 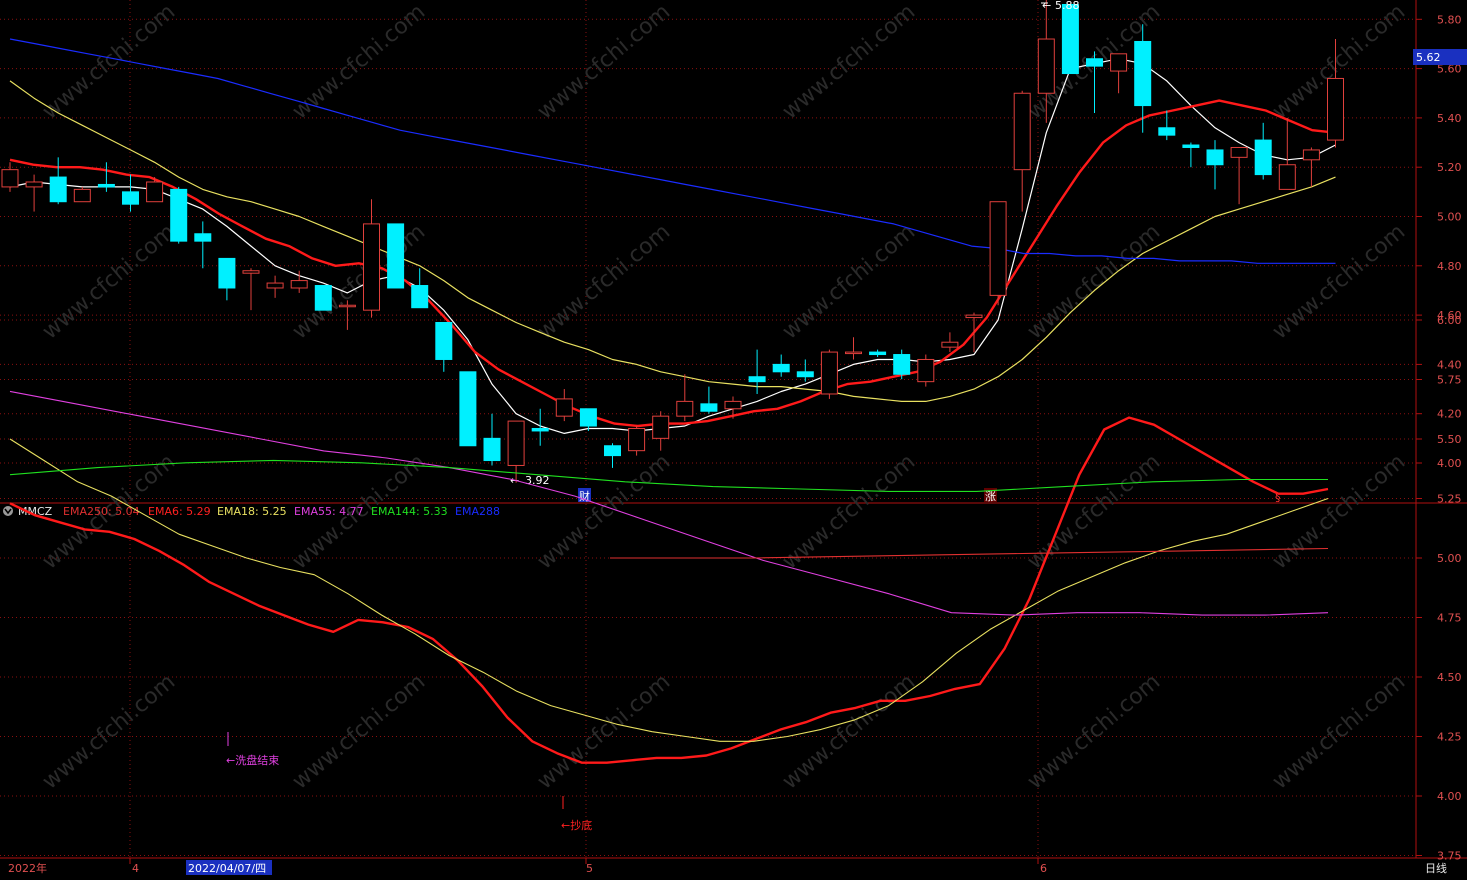 I want to click on indicator-tick-label: 5.00, so click(x=1449, y=558).